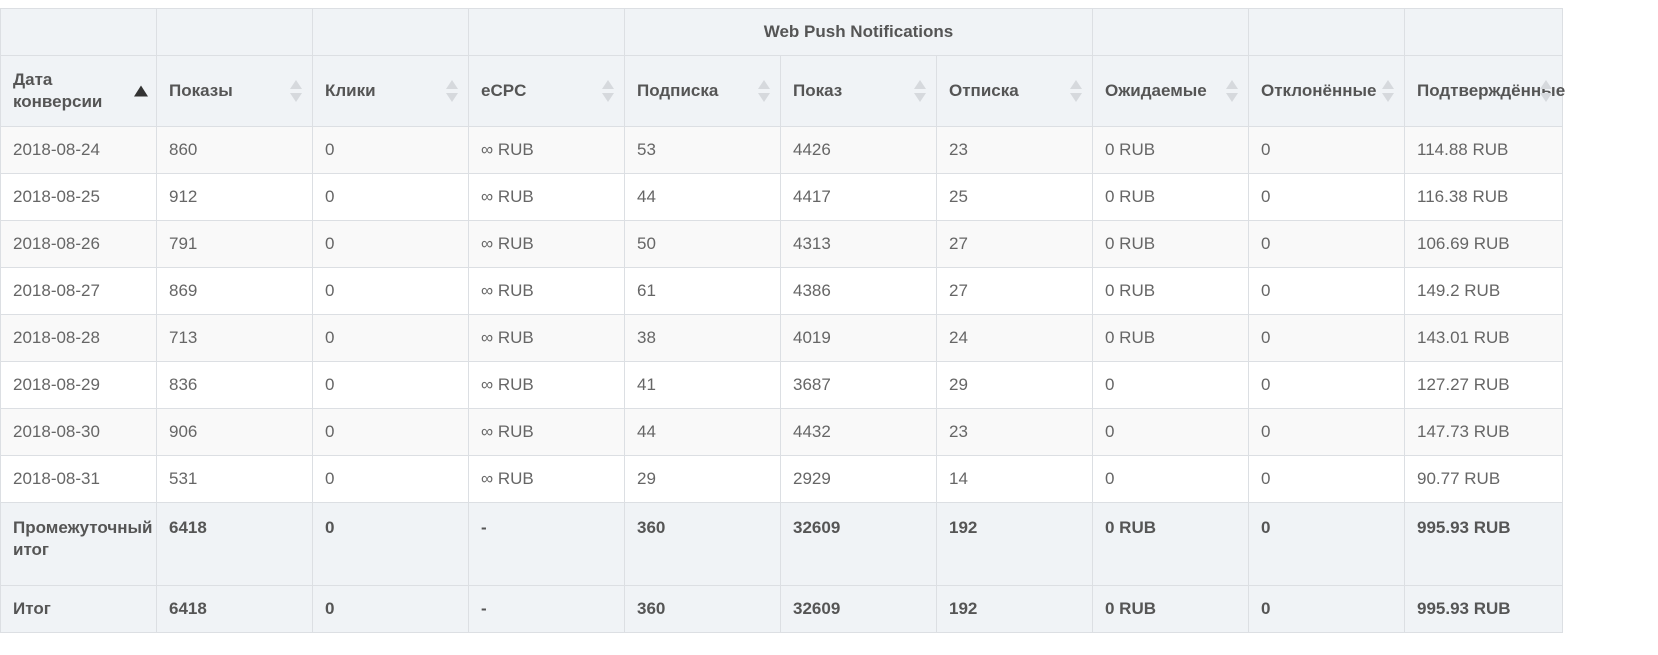 The image size is (1658, 655). Describe the element at coordinates (1483, 244) in the screenshot. I see `table-cell: 106.69 RUB` at that location.